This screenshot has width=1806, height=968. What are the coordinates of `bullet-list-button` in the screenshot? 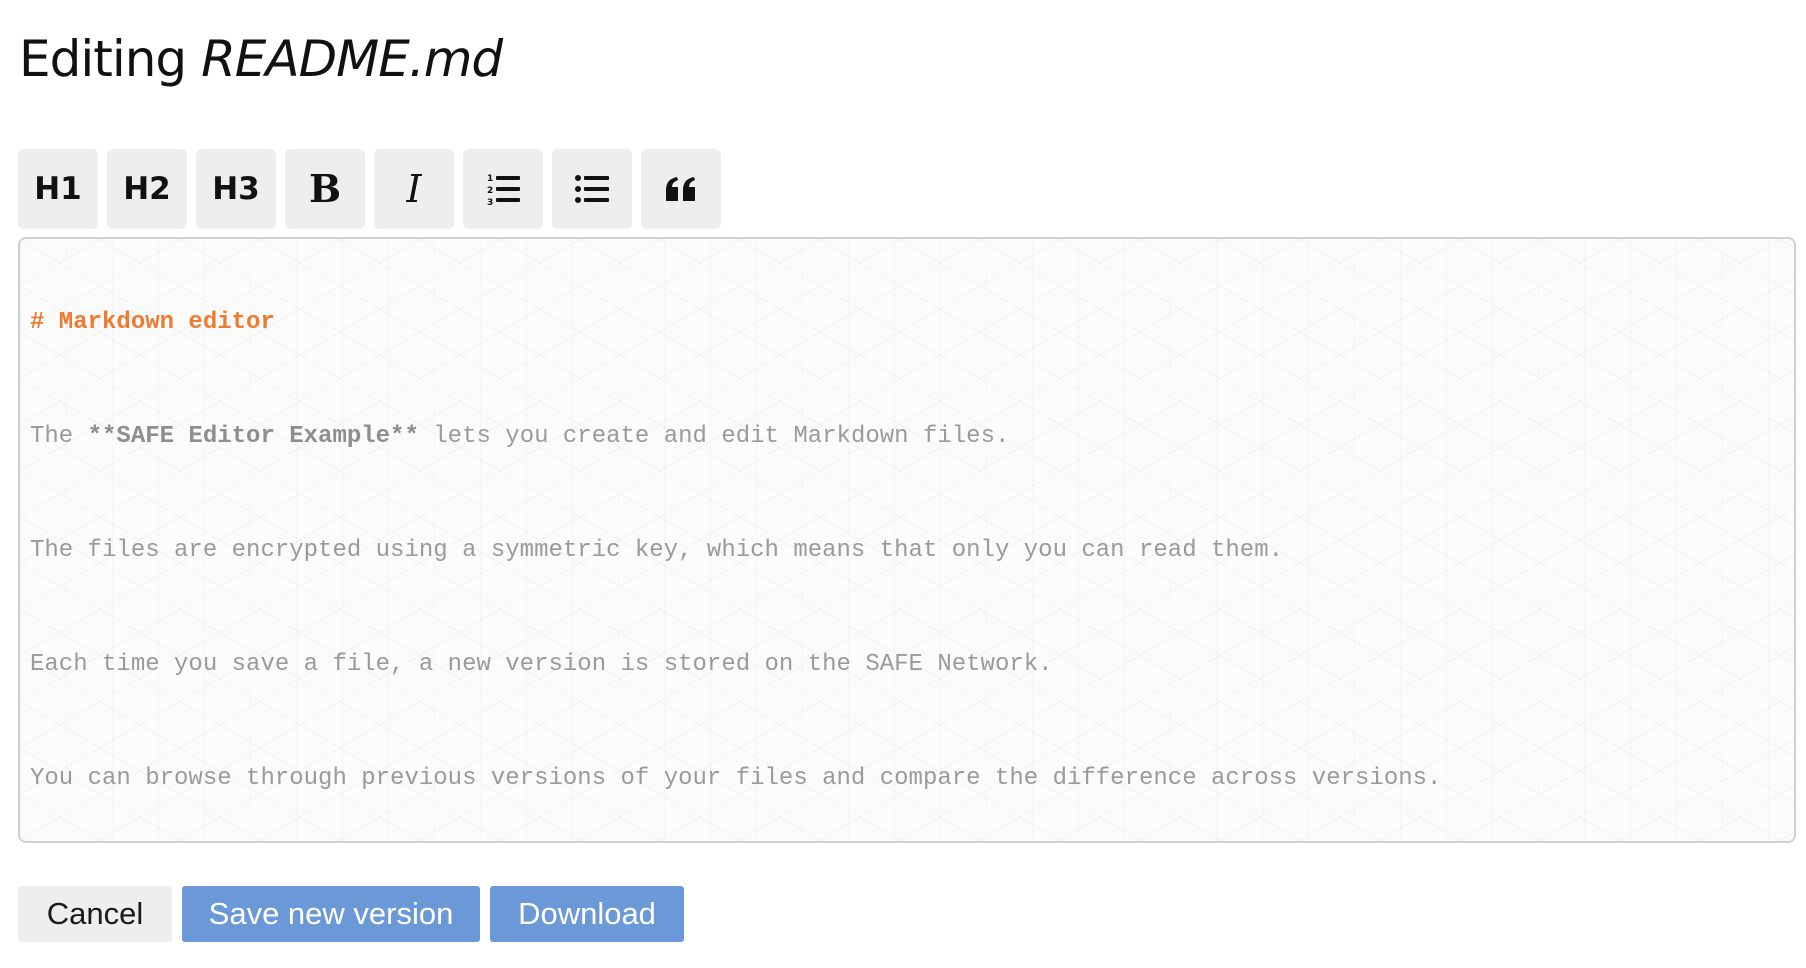 It's located at (592, 189).